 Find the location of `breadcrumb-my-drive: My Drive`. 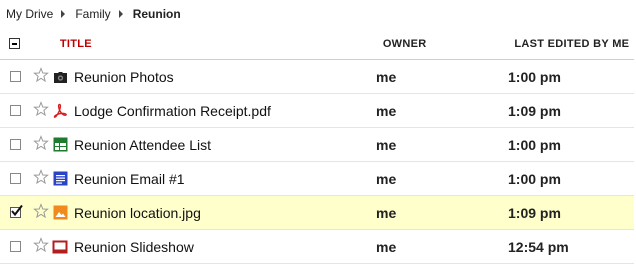

breadcrumb-my-drive: My Drive is located at coordinates (29, 14).